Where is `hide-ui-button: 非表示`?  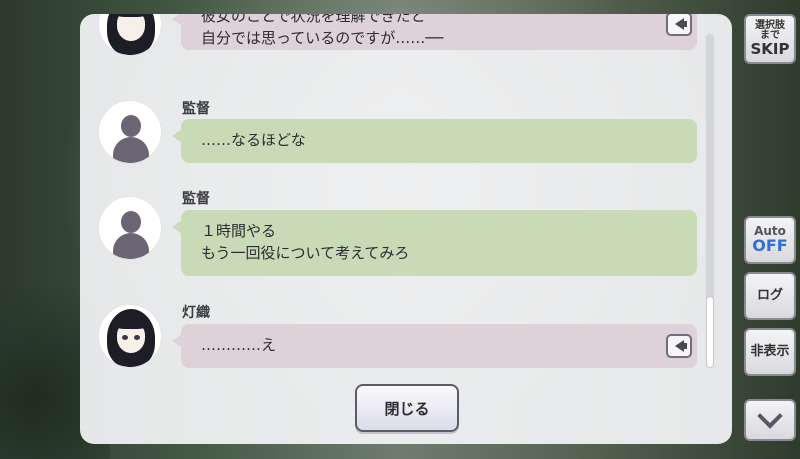 hide-ui-button: 非表示 is located at coordinates (770, 352).